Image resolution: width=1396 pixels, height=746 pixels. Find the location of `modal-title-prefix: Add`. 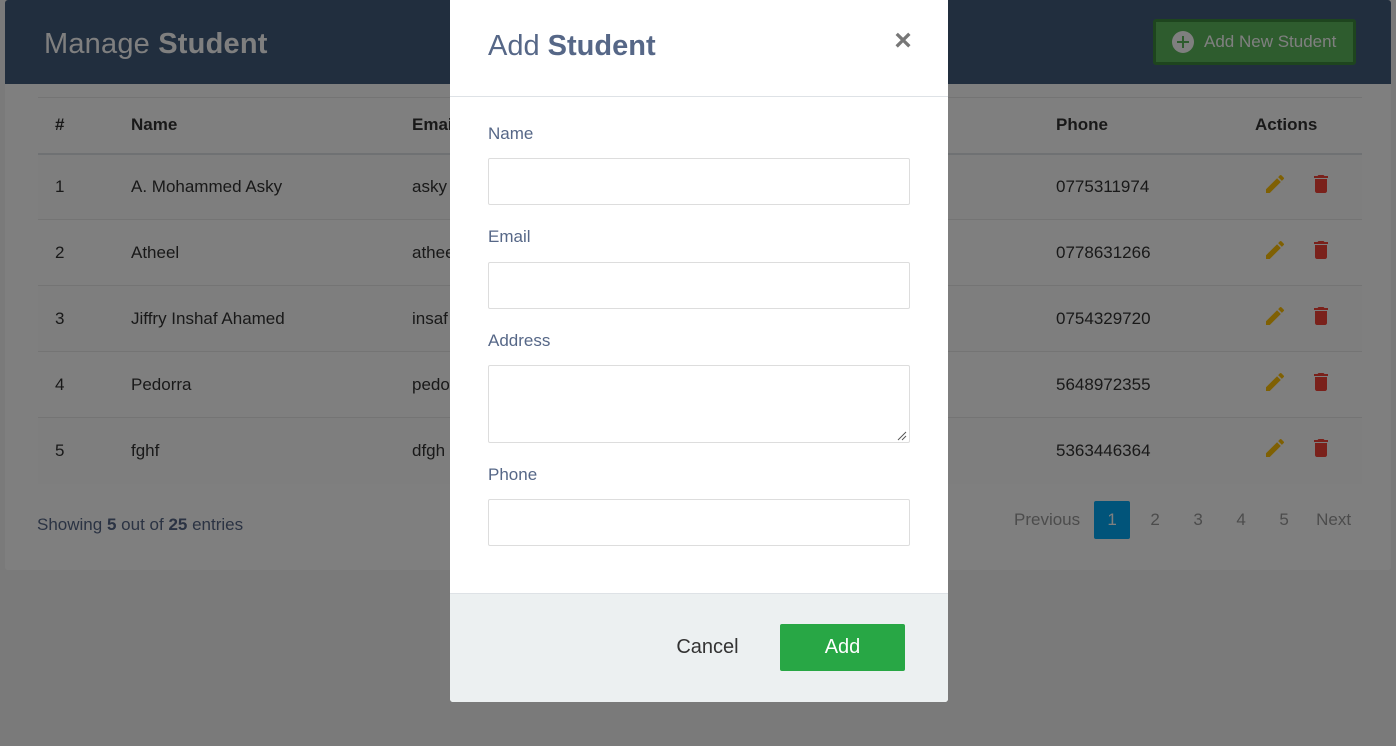

modal-title-prefix: Add is located at coordinates (514, 46).